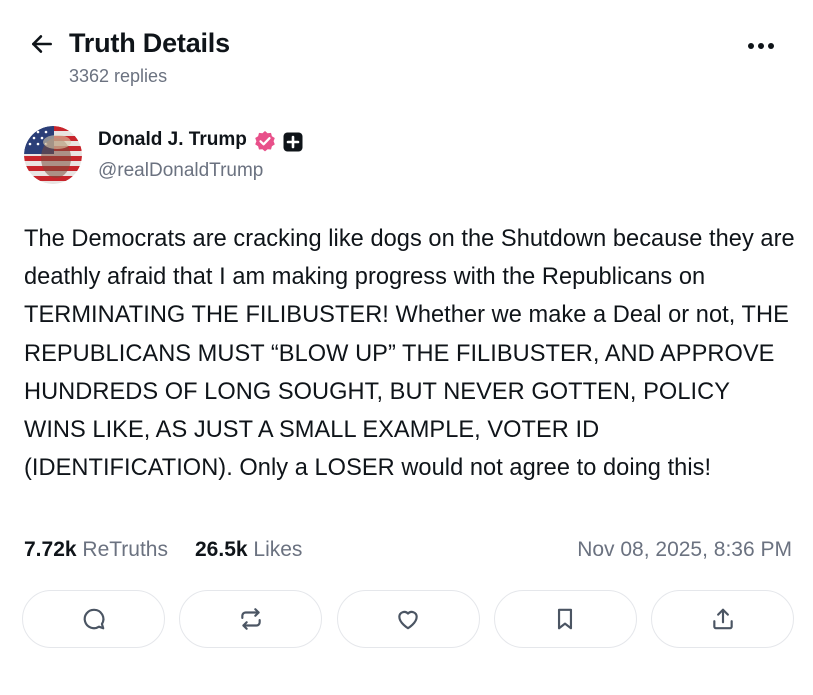 The image size is (813, 695). I want to click on plus-badge-icon, so click(293, 142).